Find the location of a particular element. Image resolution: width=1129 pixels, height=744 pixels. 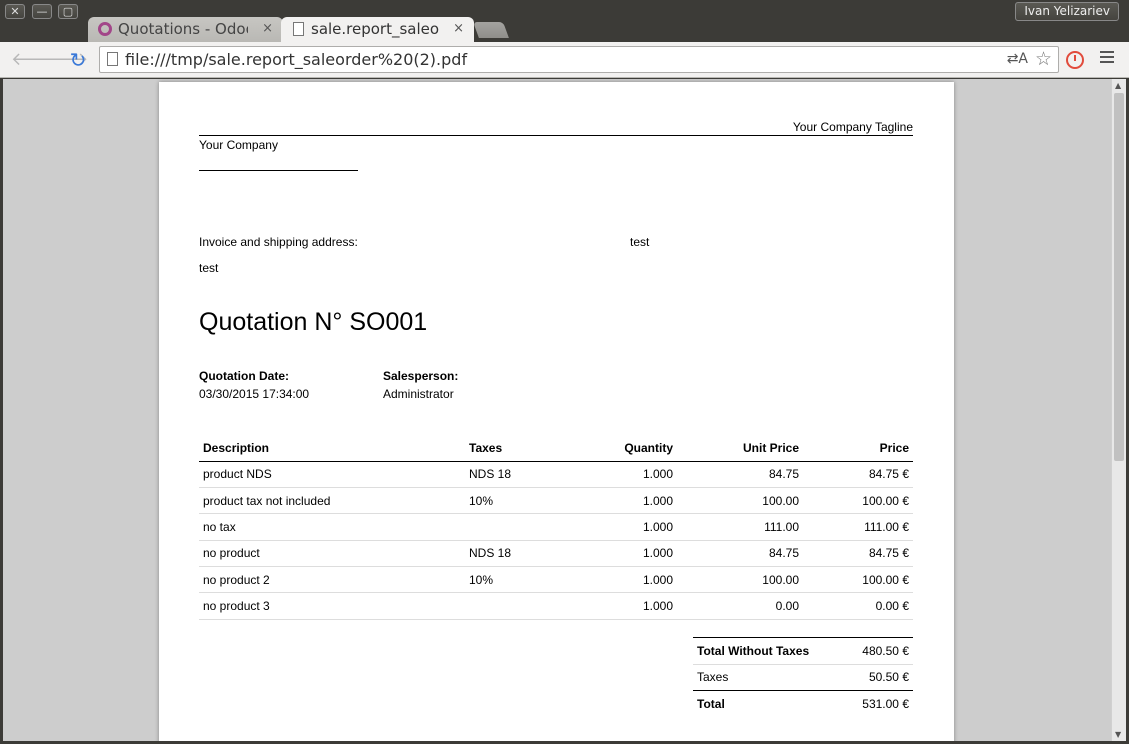

forward-icon: 🡒 is located at coordinates (64, 60).